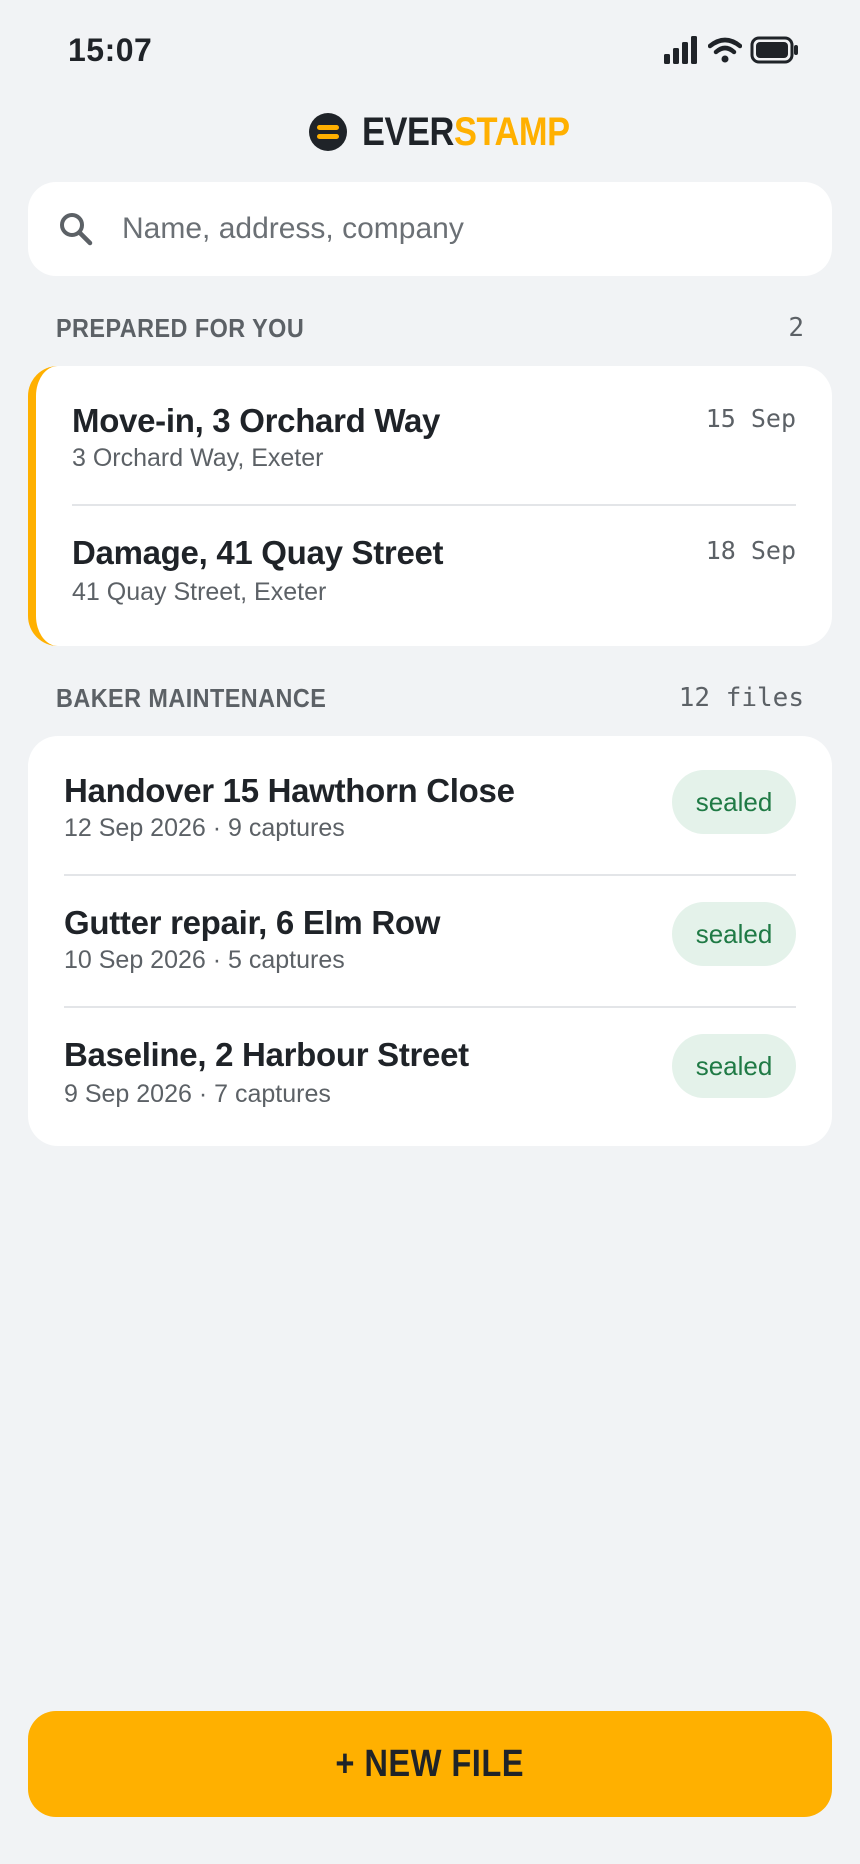 This screenshot has width=860, height=1864. I want to click on section-title: BAKER MAINTENANCE, so click(191, 697).